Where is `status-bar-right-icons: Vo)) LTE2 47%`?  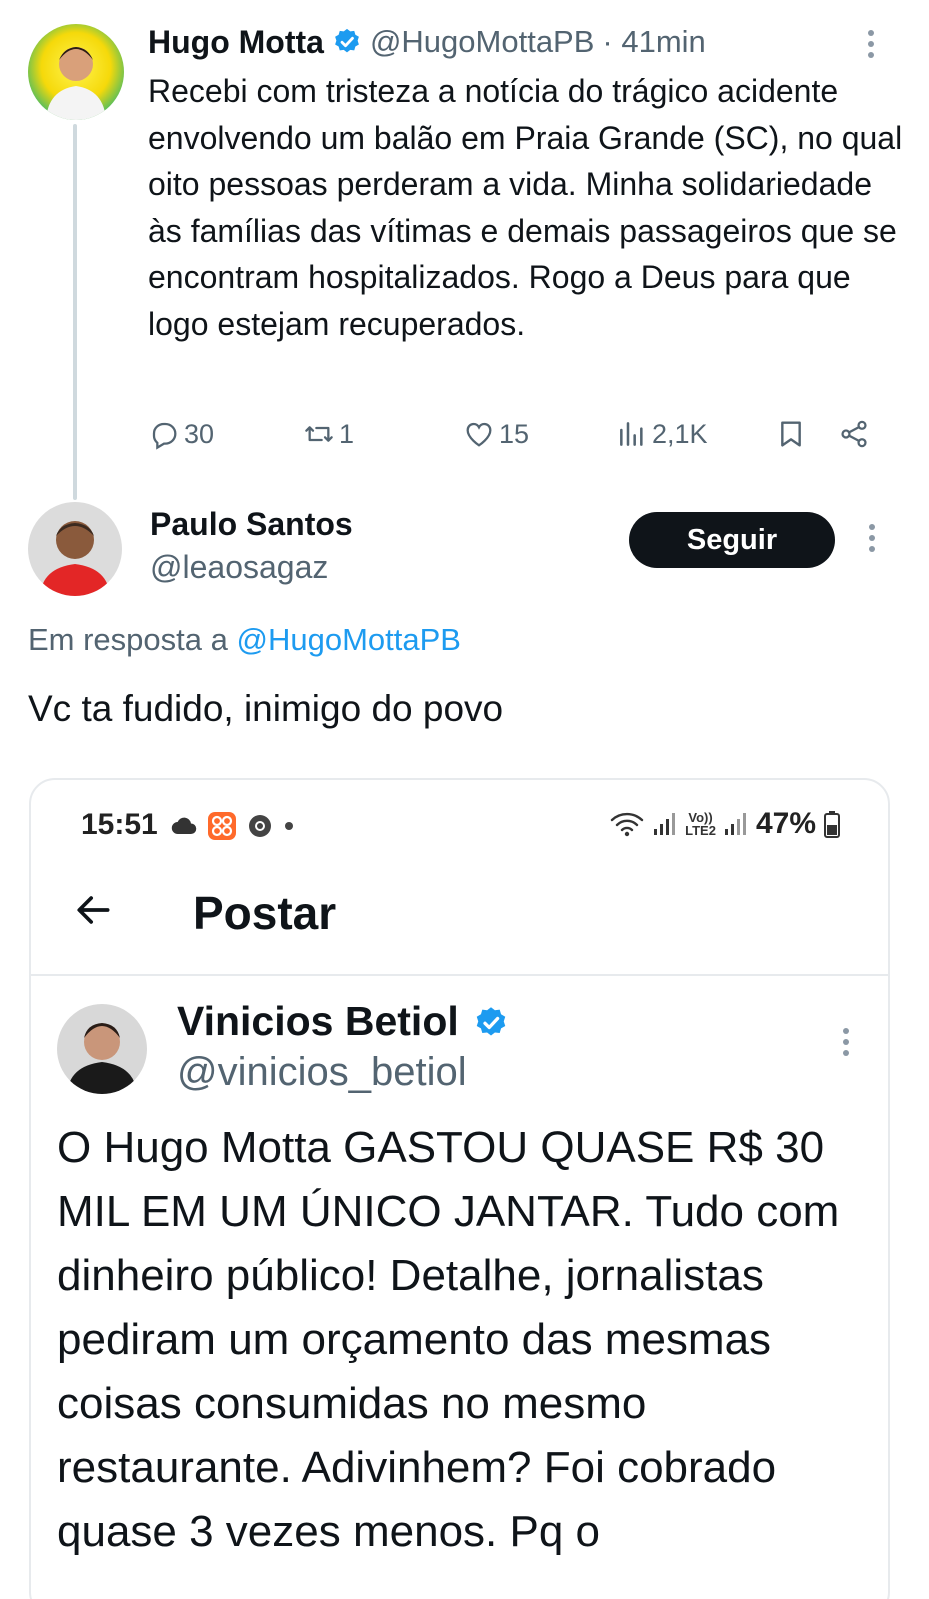
status-bar-right-icons: Vo)) LTE2 47% is located at coordinates (724, 824).